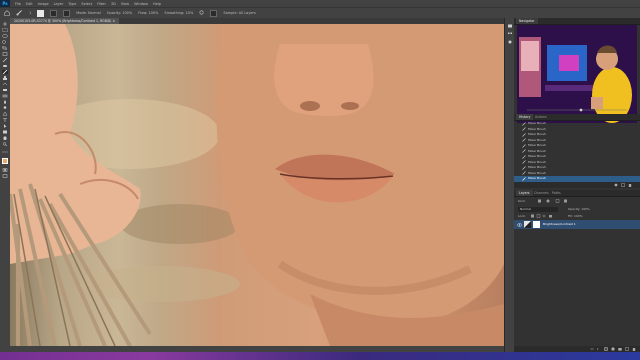  What do you see at coordinates (43, 4) in the screenshot?
I see `menu-image: Image` at bounding box center [43, 4].